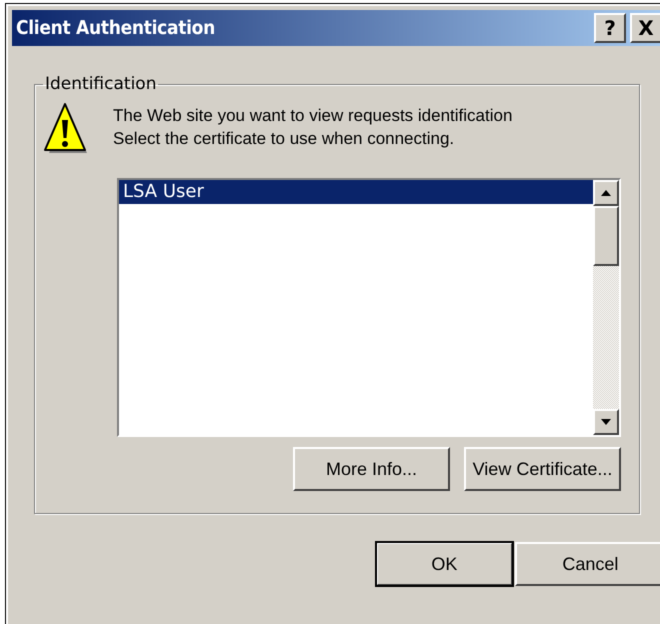 This screenshot has width=660, height=624. Describe the element at coordinates (356, 192) in the screenshot. I see `certificate-item: LSA User` at that location.